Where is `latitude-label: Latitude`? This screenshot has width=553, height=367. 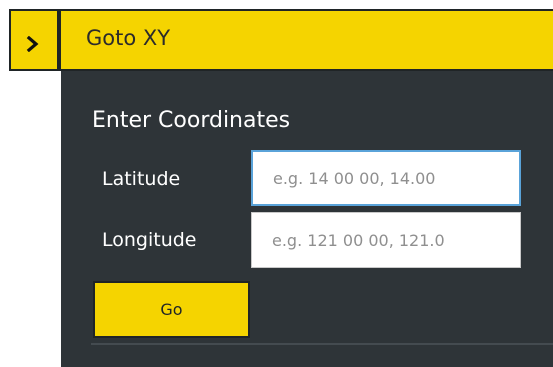 latitude-label: Latitude is located at coordinates (141, 179).